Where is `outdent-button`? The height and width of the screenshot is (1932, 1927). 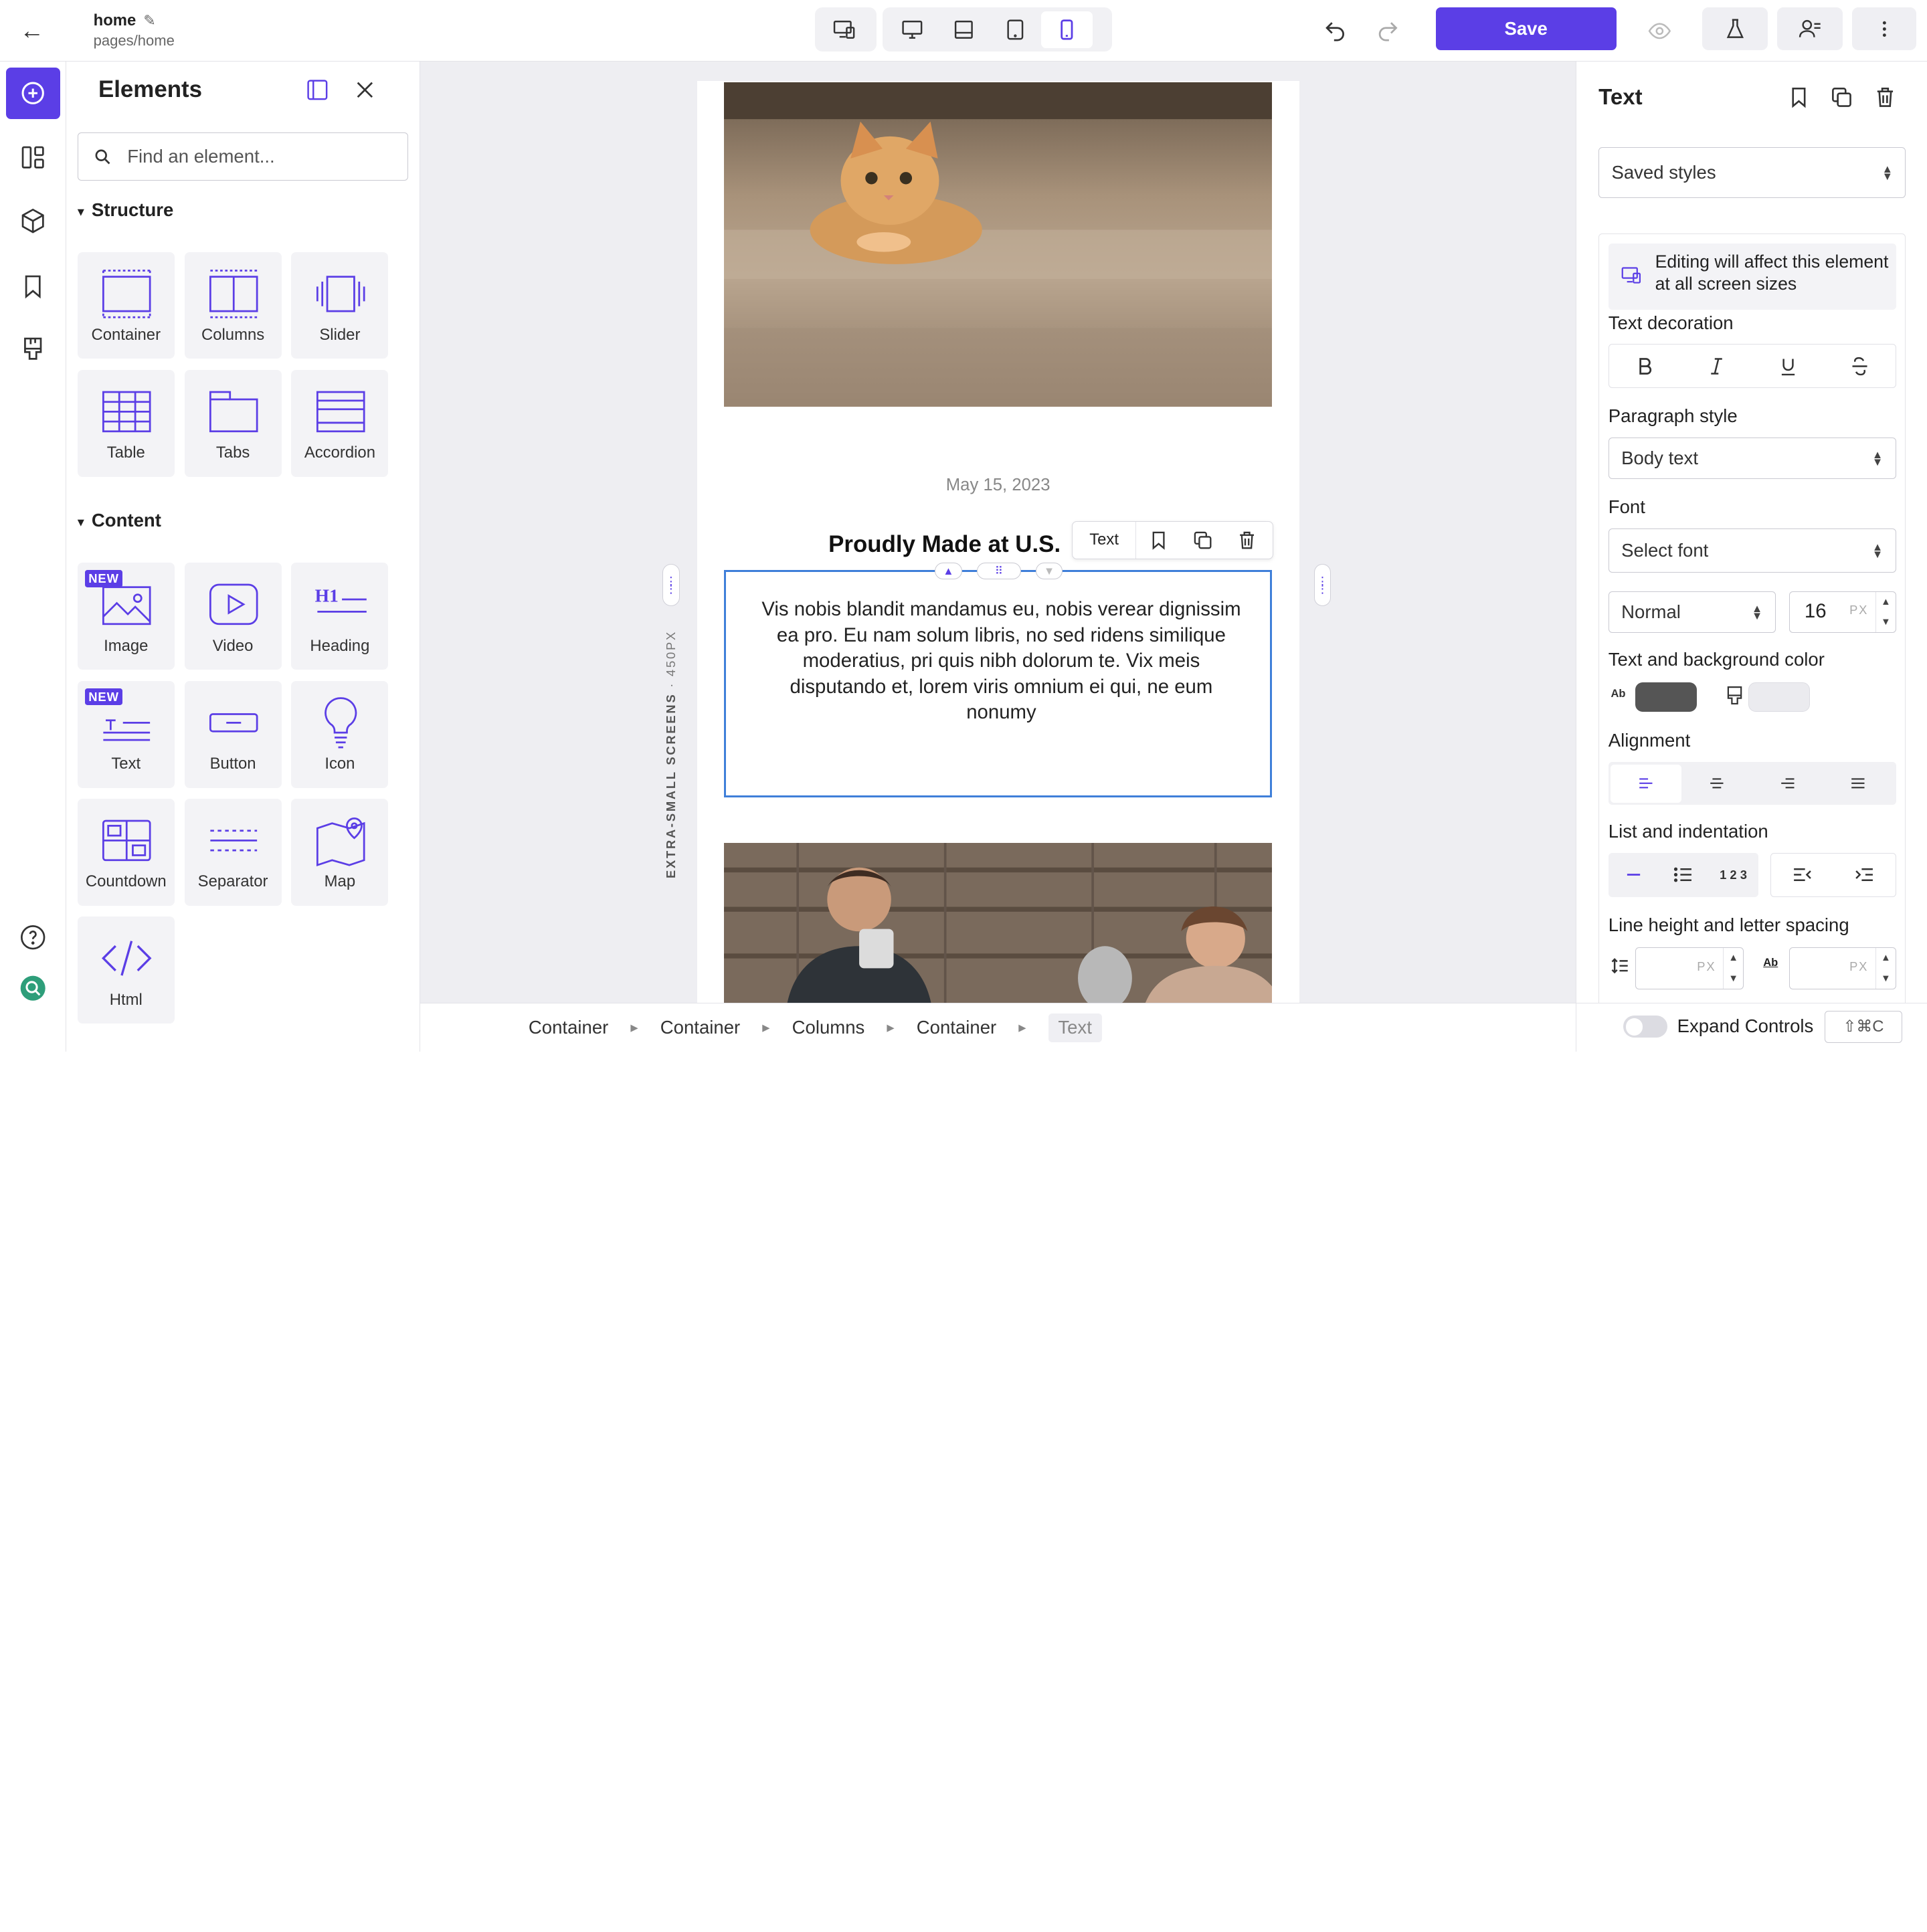
outdent-button is located at coordinates (1802, 875).